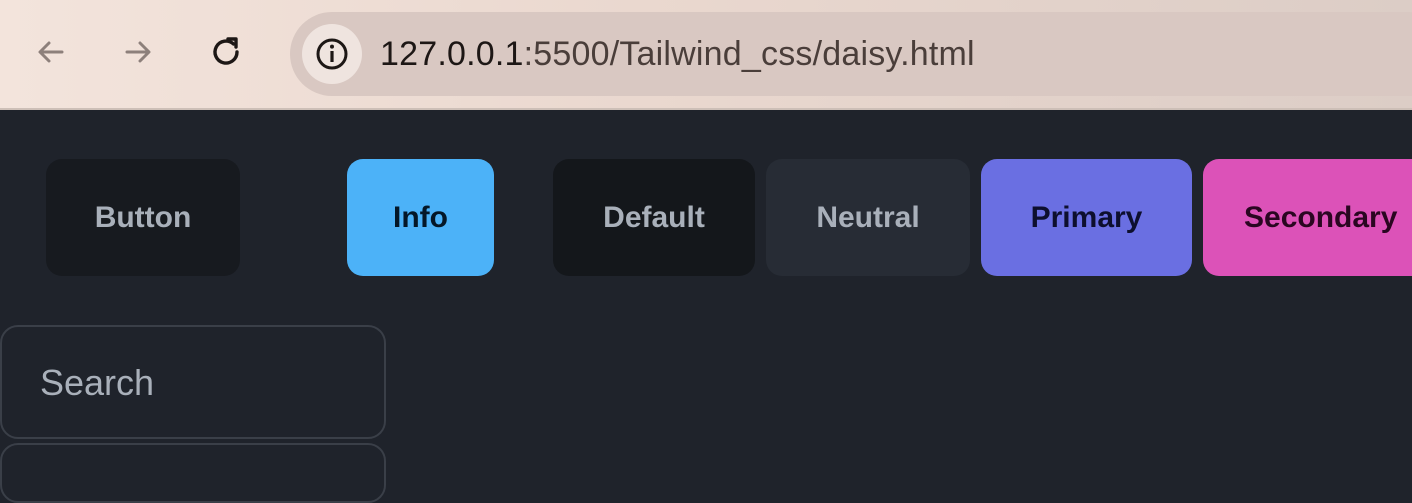 The image size is (1412, 503). I want to click on secondary-button: Secondary, so click(1307, 217).